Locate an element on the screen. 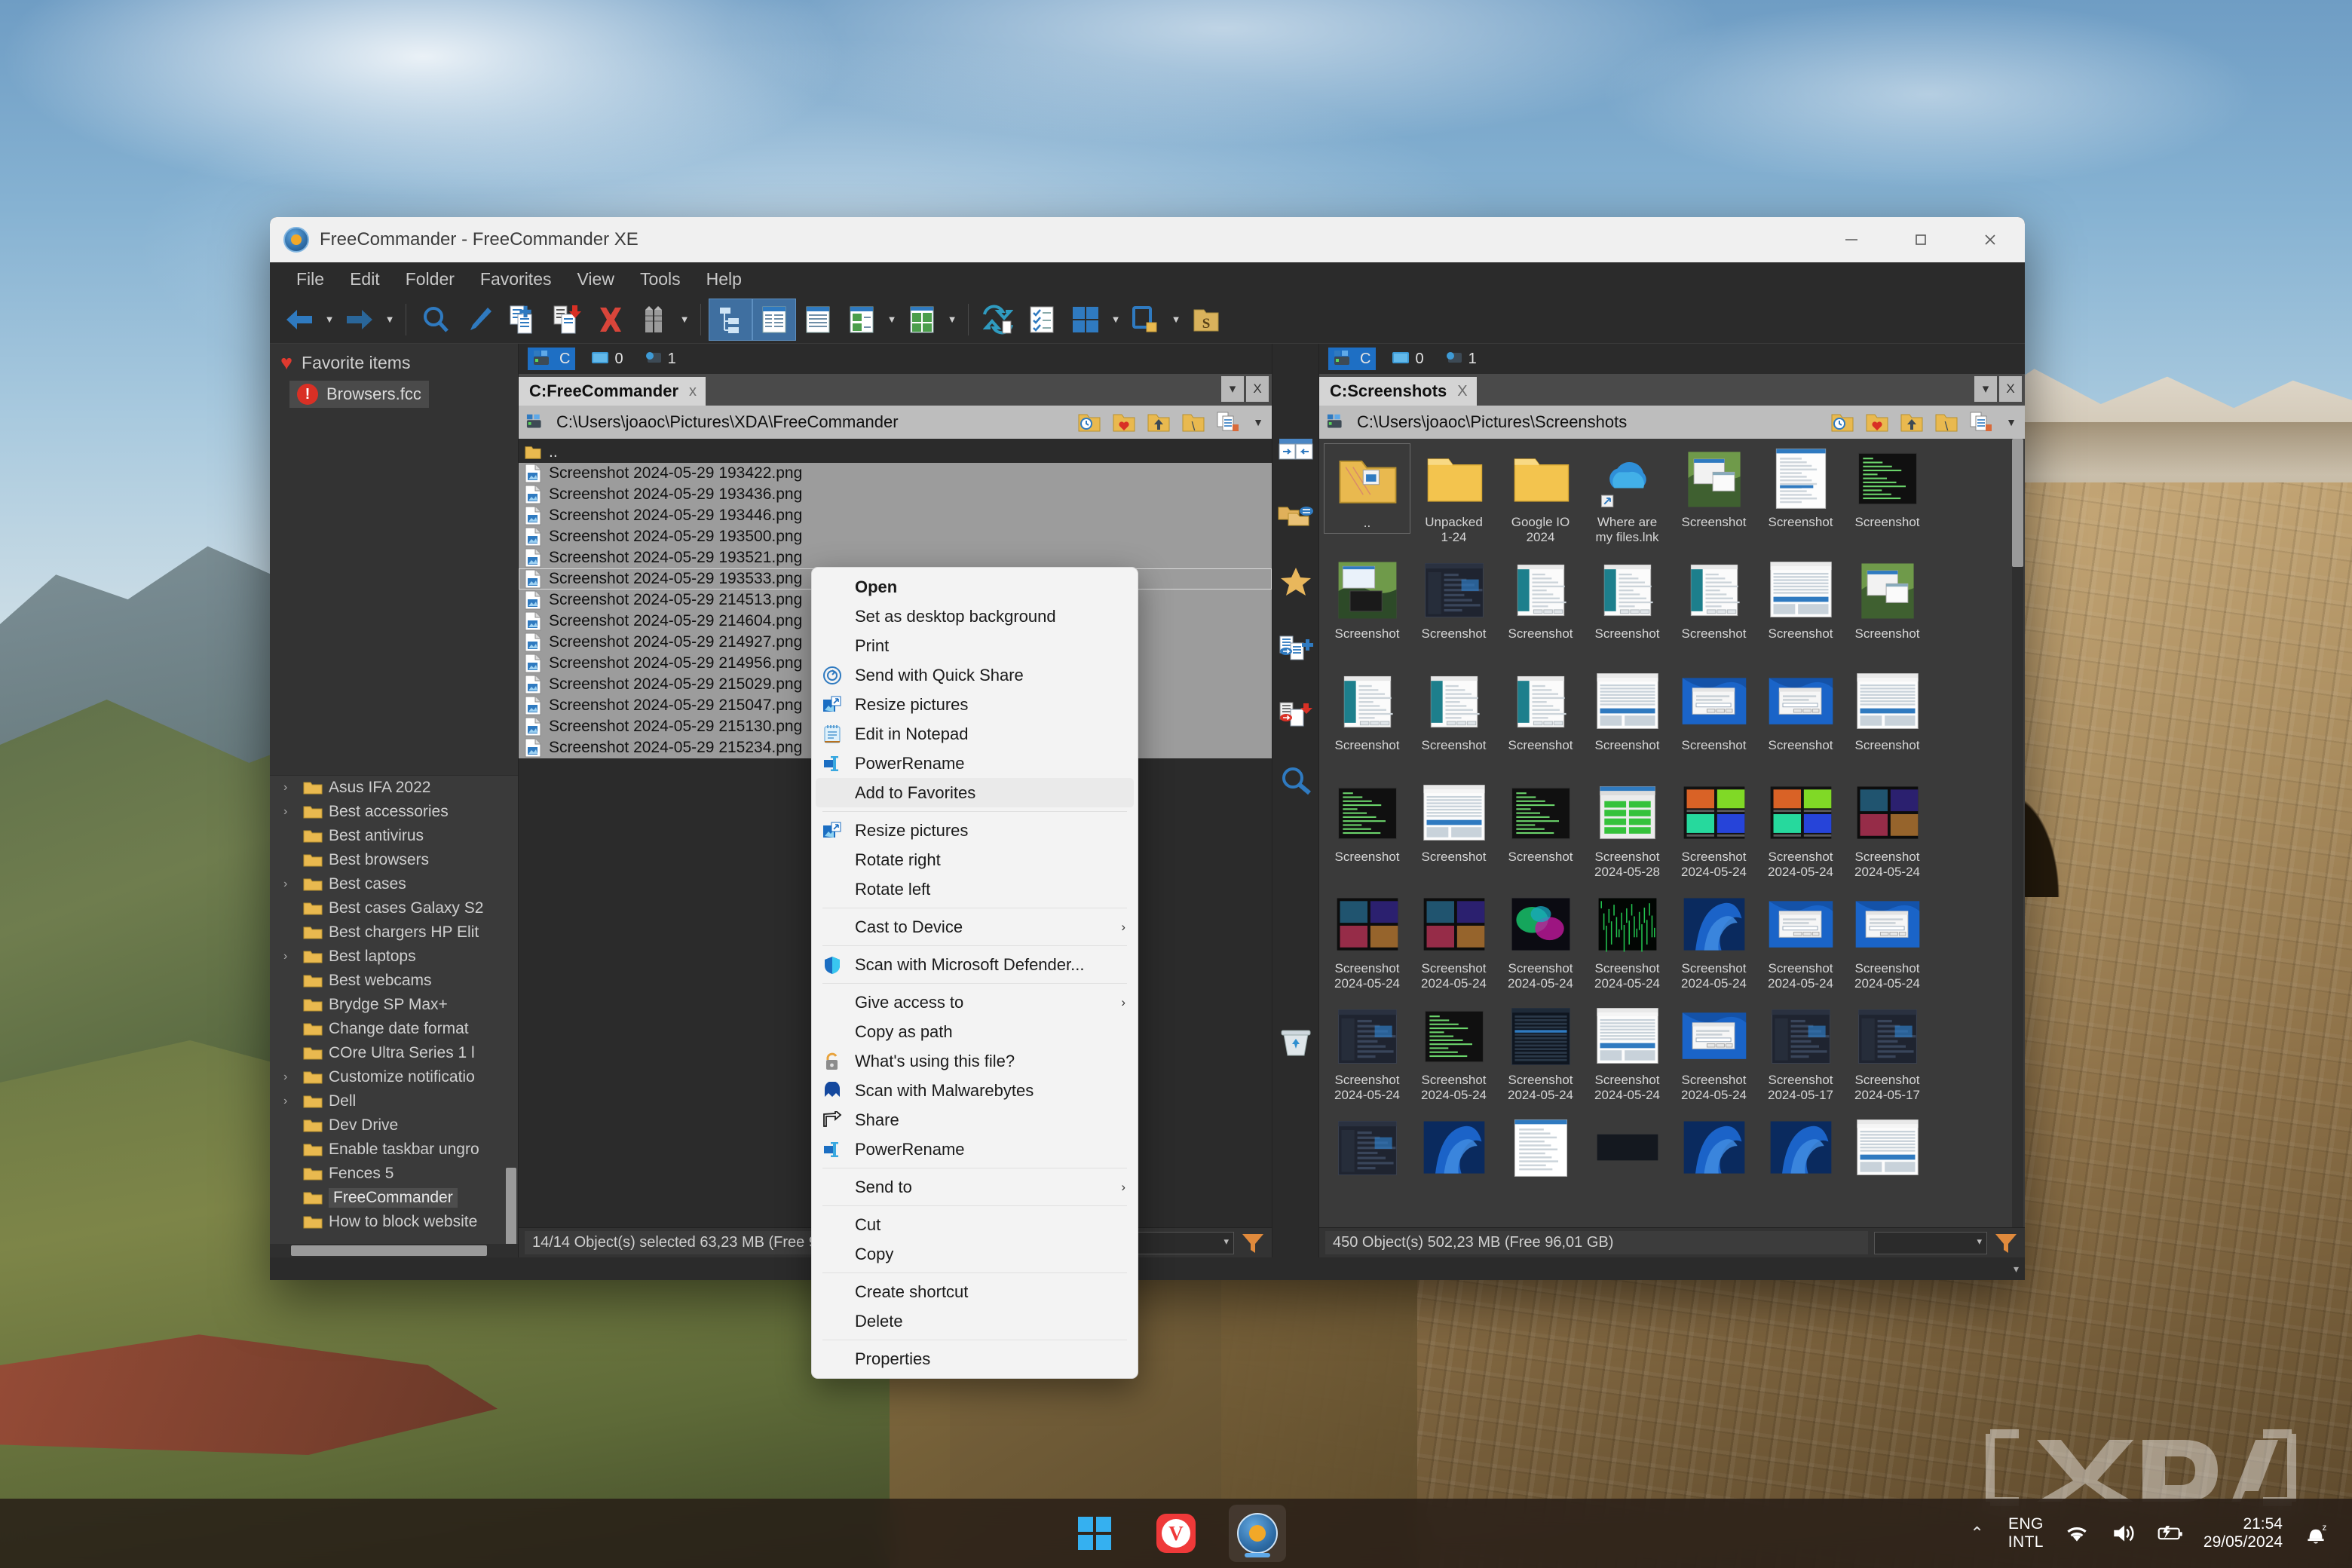  tree-view-icon is located at coordinates (730, 319).